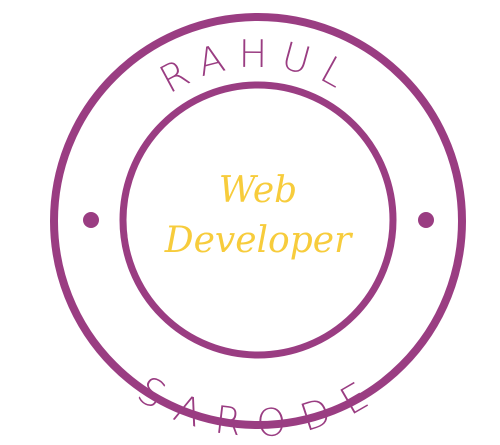 Image resolution: width=500 pixels, height=445 pixels. What do you see at coordinates (91, 220) in the screenshot?
I see `left-dot` at bounding box center [91, 220].